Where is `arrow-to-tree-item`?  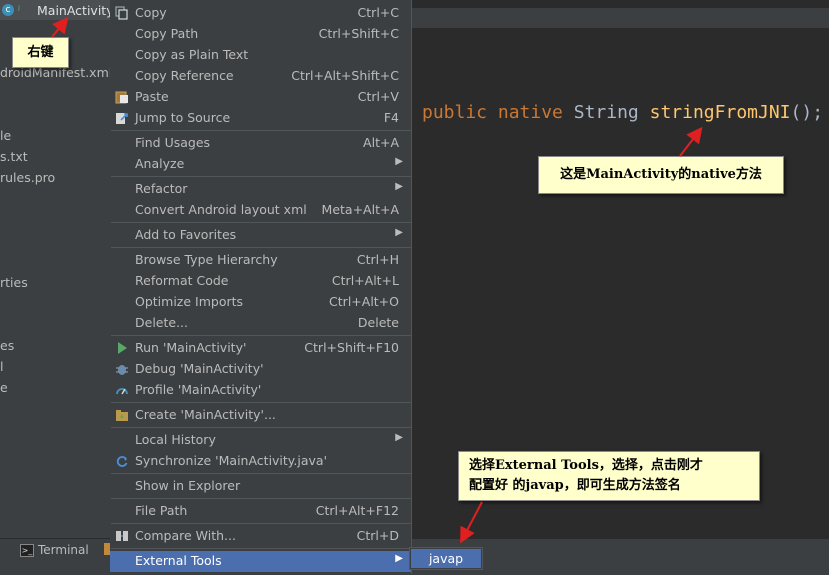
arrow-to-tree-item is located at coordinates (60, 27).